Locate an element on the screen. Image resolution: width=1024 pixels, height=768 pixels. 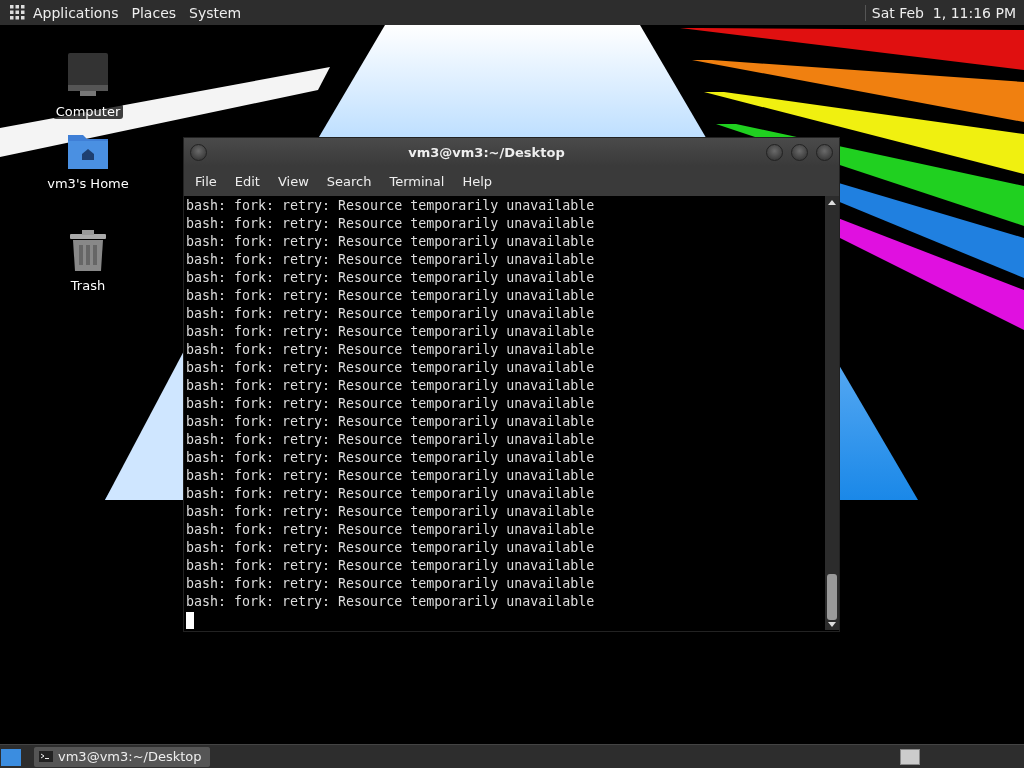
computer-icon is located at coordinates (88, 75).